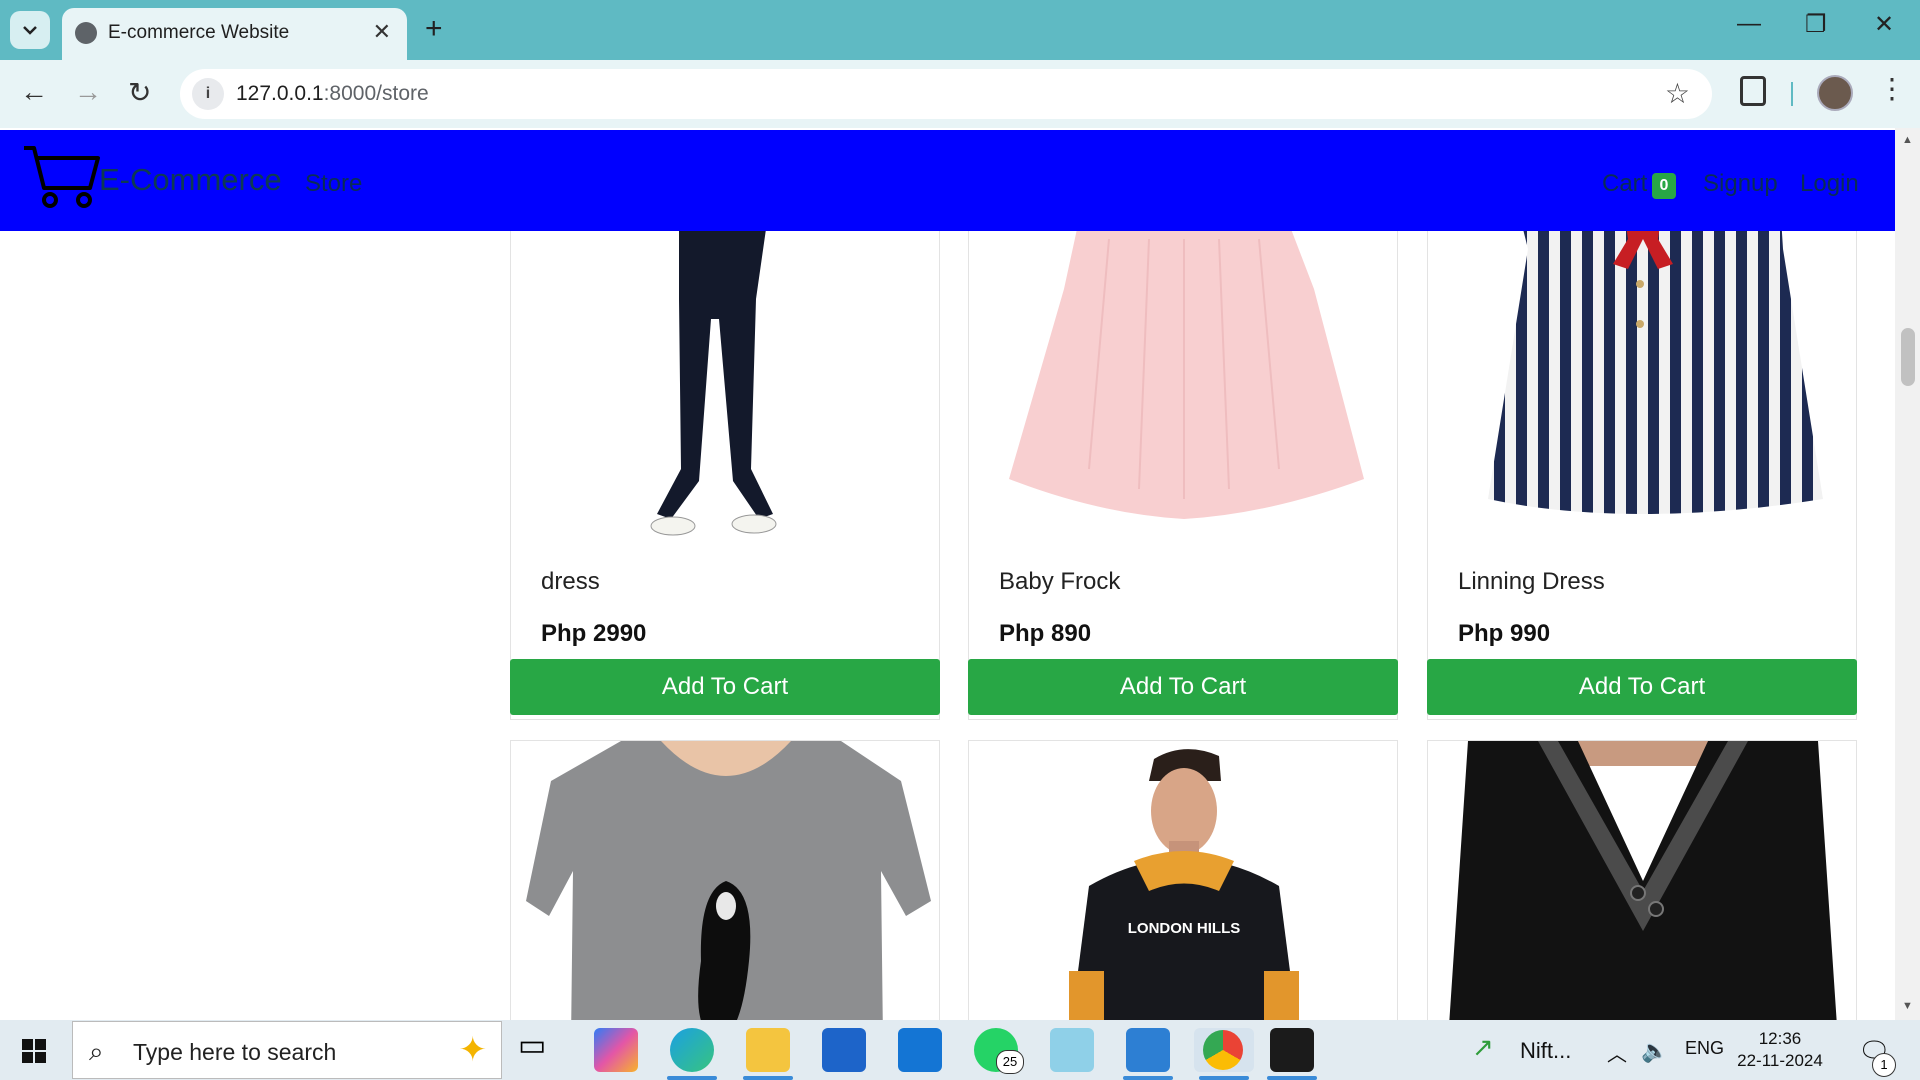  What do you see at coordinates (199, 32) in the screenshot?
I see `tab-title: E-commerce Website` at bounding box center [199, 32].